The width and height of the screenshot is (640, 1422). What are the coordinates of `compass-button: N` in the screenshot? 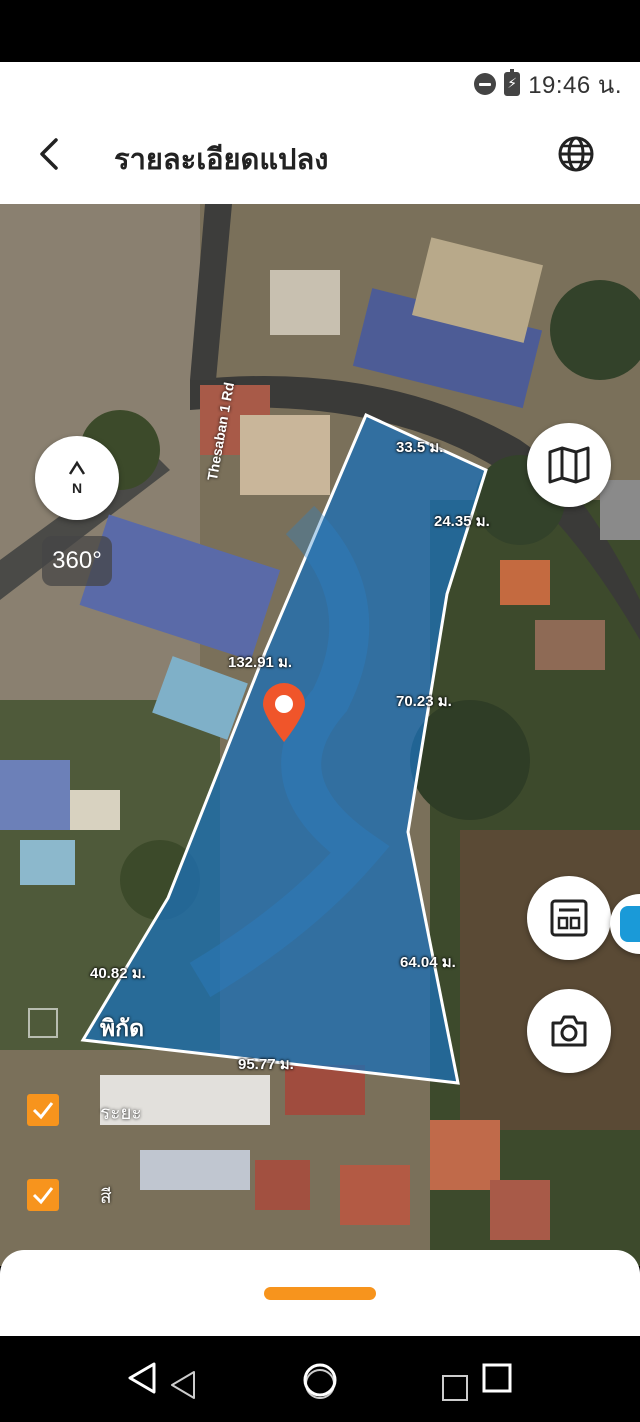 It's located at (77, 478).